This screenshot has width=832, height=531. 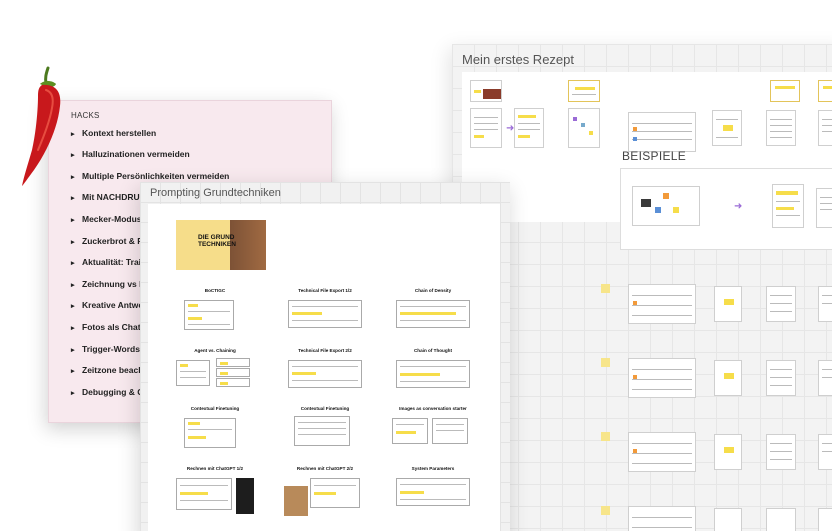 What do you see at coordinates (518, 59) in the screenshot?
I see `board-title: Mein erstes Rezept` at bounding box center [518, 59].